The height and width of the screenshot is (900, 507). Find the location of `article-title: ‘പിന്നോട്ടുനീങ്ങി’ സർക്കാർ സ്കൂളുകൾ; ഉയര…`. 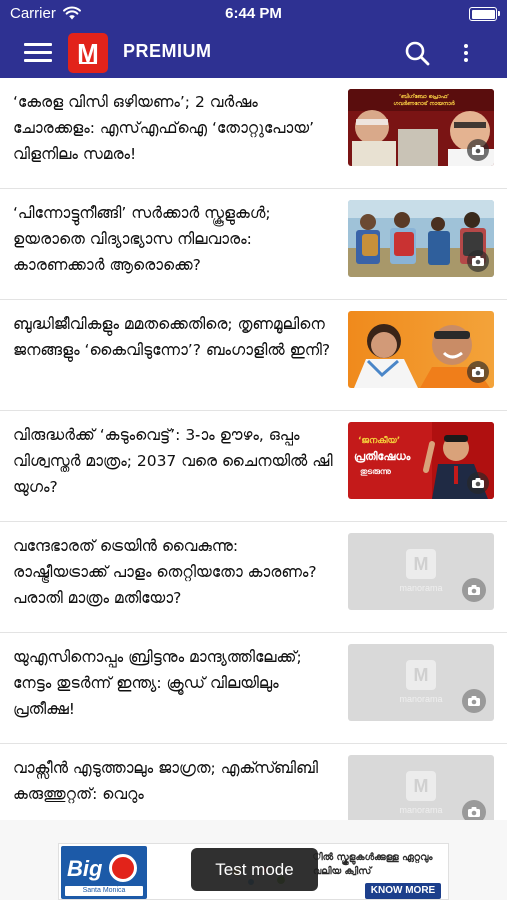

article-title: ‘പിന്നോട്ടുനീങ്ങി’ സർക്കാർ സ്കൂളുകൾ; ഉയര… is located at coordinates (174, 239).